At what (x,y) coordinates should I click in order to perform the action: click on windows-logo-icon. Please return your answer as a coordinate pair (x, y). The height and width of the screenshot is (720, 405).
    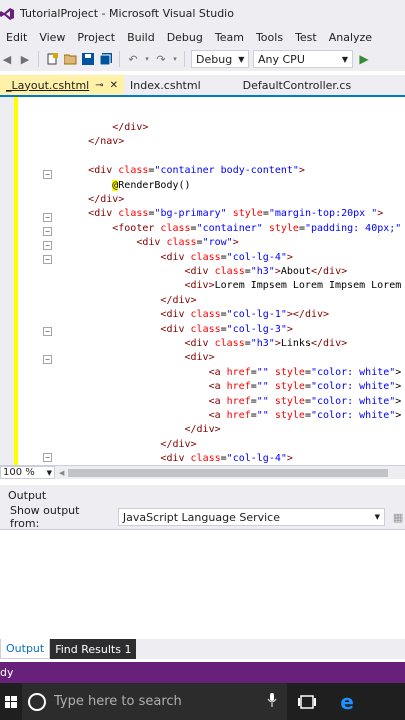
    Looking at the image, I should click on (11, 701).